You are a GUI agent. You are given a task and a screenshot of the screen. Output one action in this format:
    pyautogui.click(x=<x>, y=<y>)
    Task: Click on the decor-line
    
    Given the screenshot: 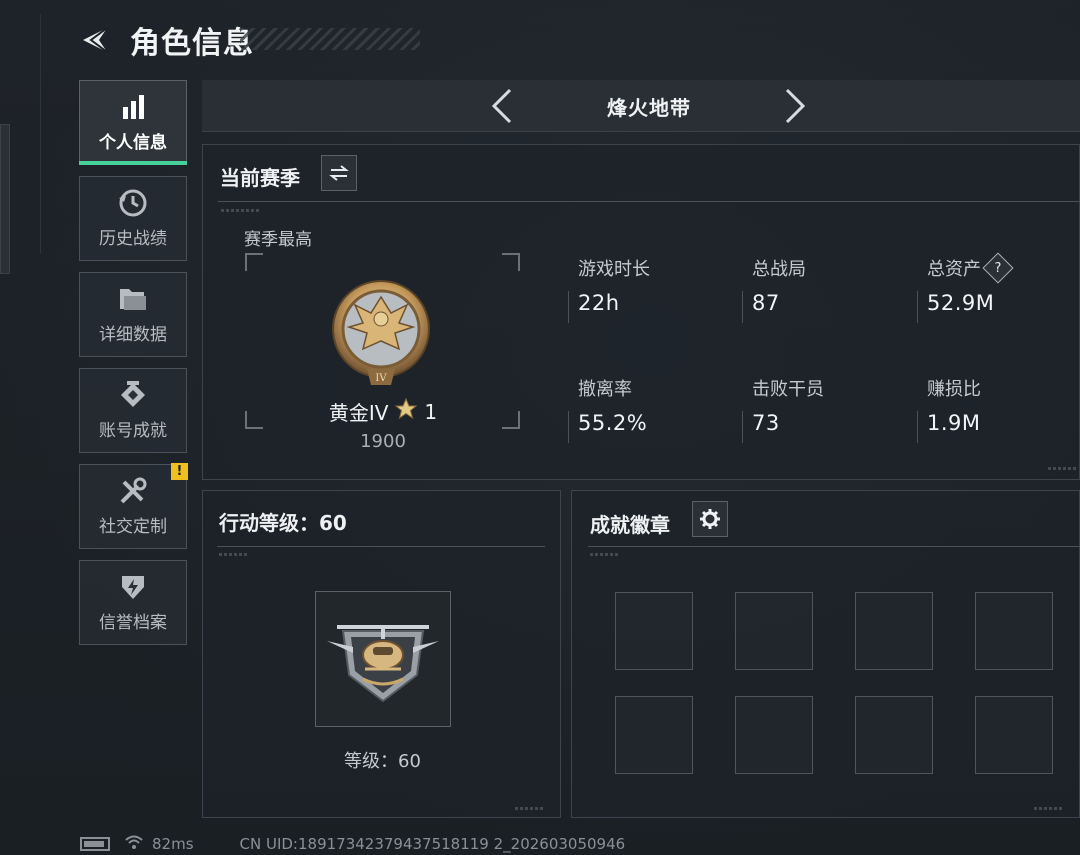 What is the action you would take?
    pyautogui.click(x=40, y=134)
    